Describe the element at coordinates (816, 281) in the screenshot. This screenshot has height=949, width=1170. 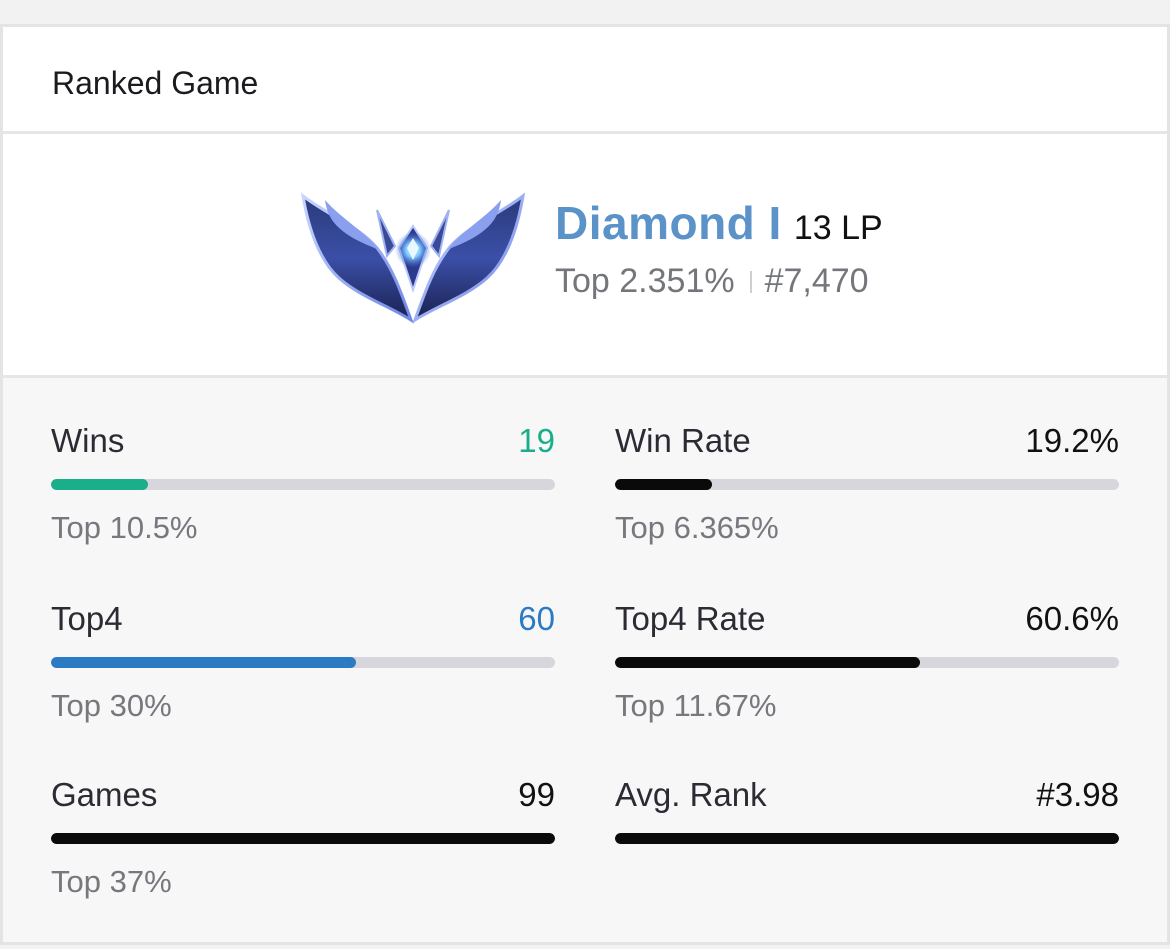
I see `tier-rank: #7,470` at that location.